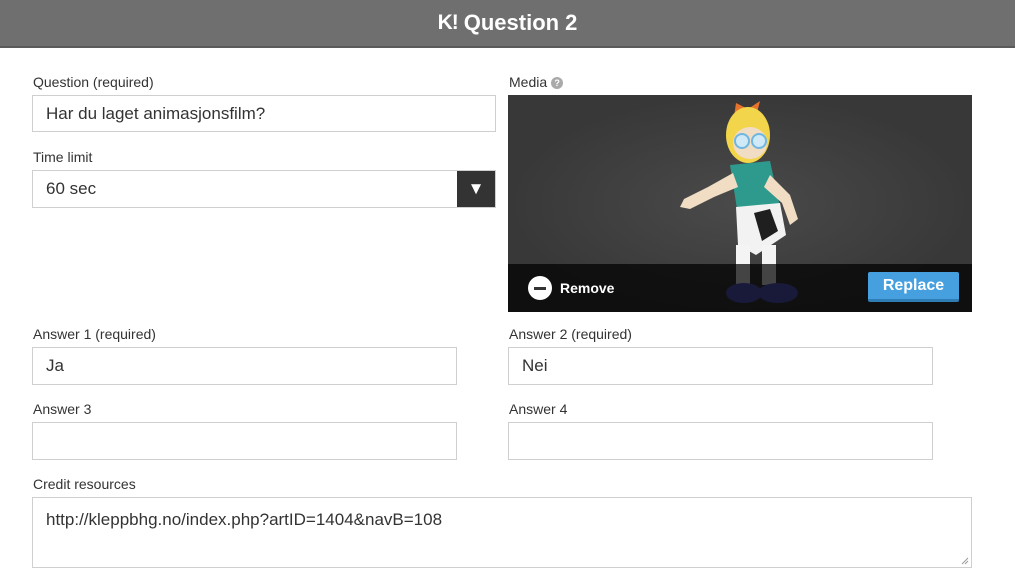 The width and height of the screenshot is (1015, 570). I want to click on credit-resources-label: Credit resources, so click(84, 484).